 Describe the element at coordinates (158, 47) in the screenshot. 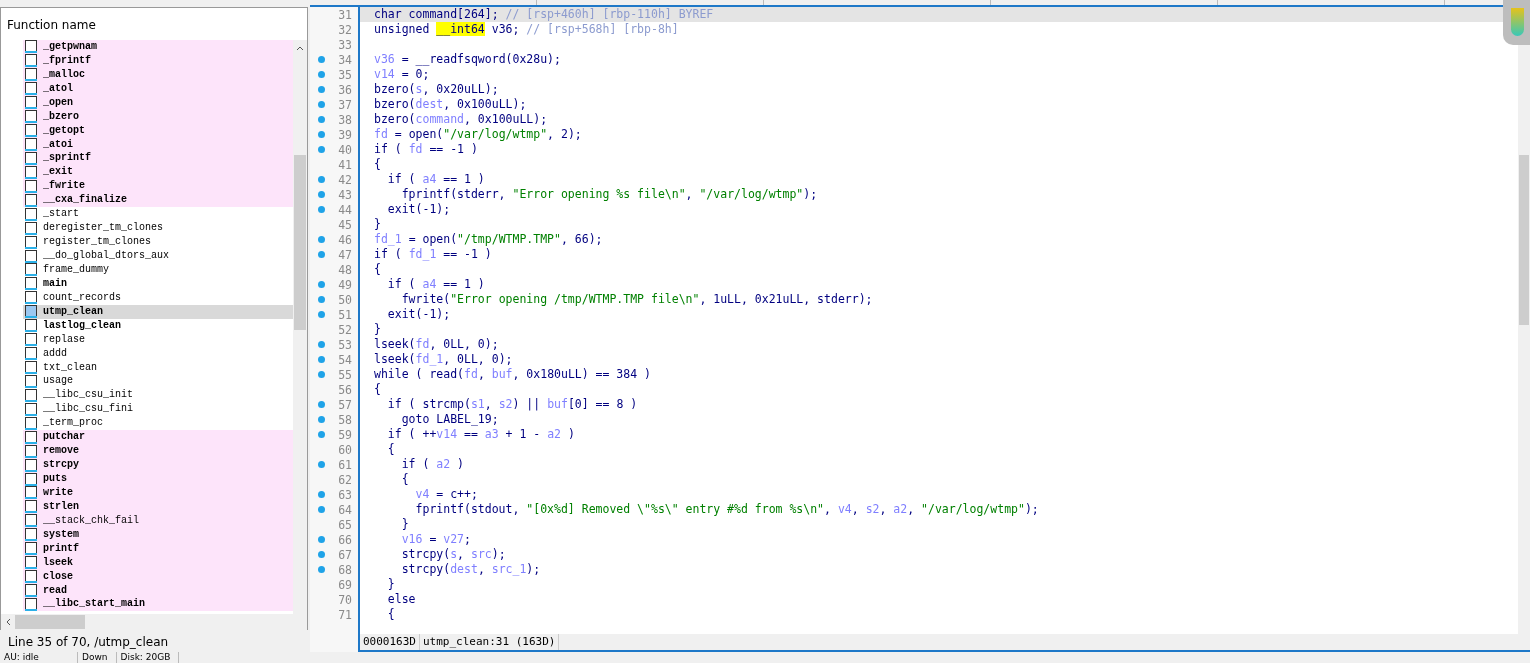

I see `function-item: _getpwnam` at that location.